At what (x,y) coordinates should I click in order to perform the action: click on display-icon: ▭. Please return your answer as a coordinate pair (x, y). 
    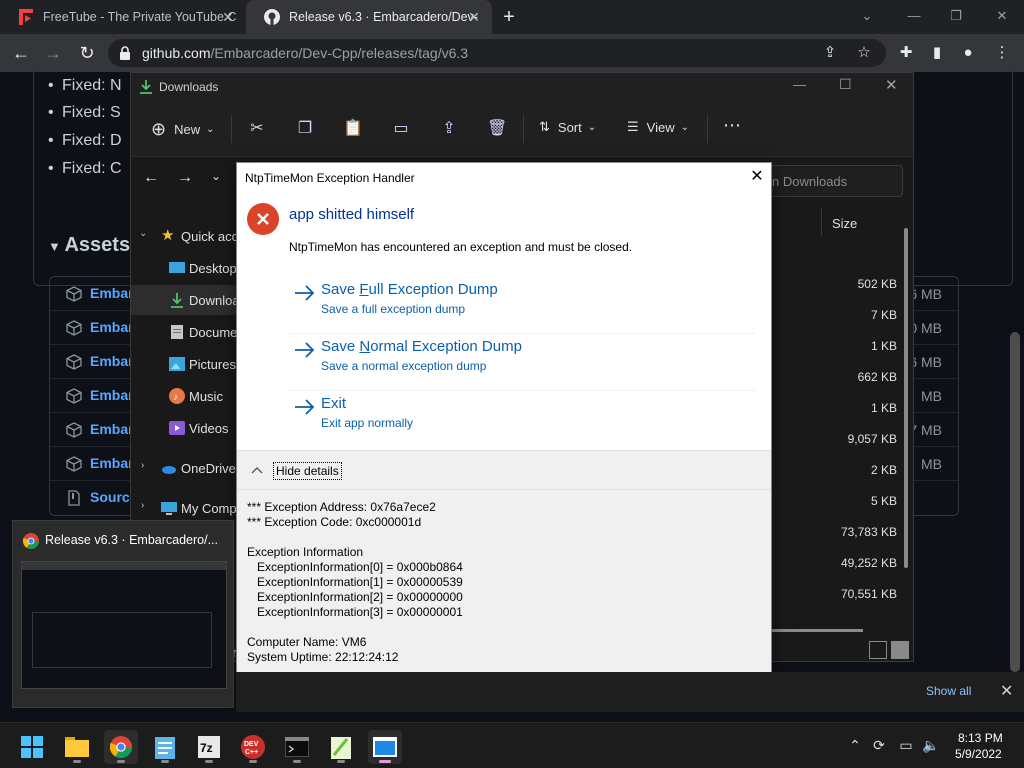
    Looking at the image, I should click on (906, 745).